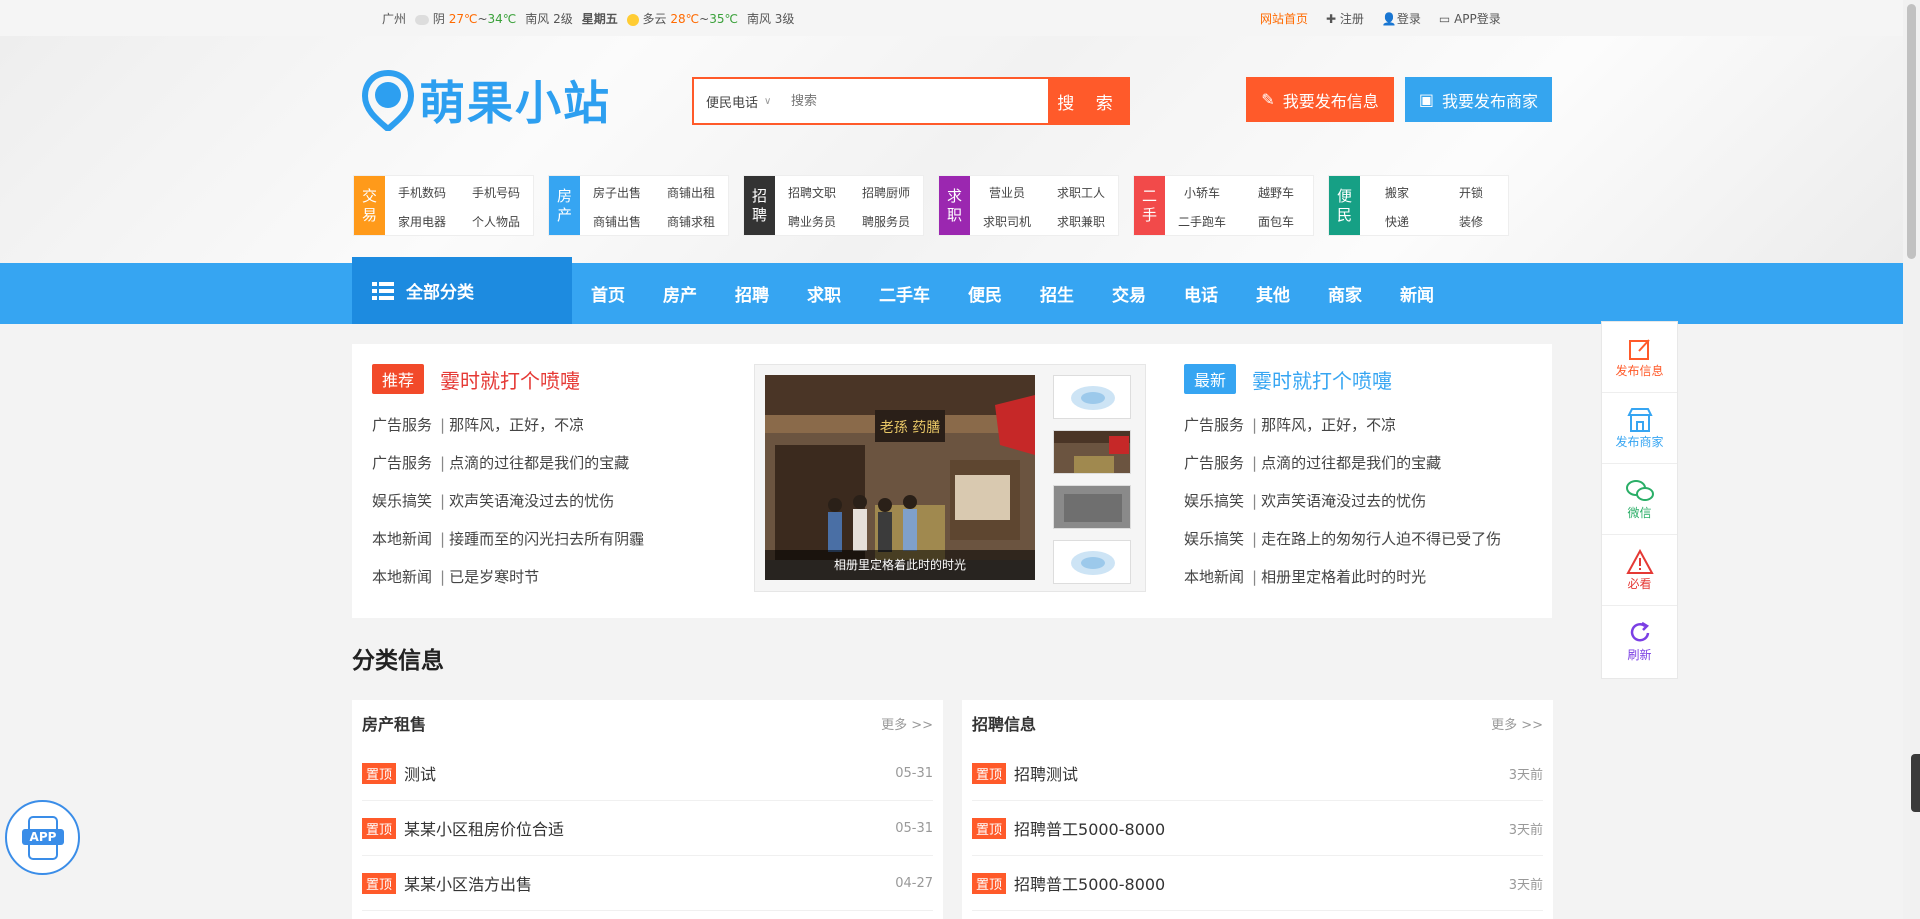 The image size is (1920, 919). I want to click on list-item: 置顶 某某小区浩方出售 04-27, so click(647, 883).